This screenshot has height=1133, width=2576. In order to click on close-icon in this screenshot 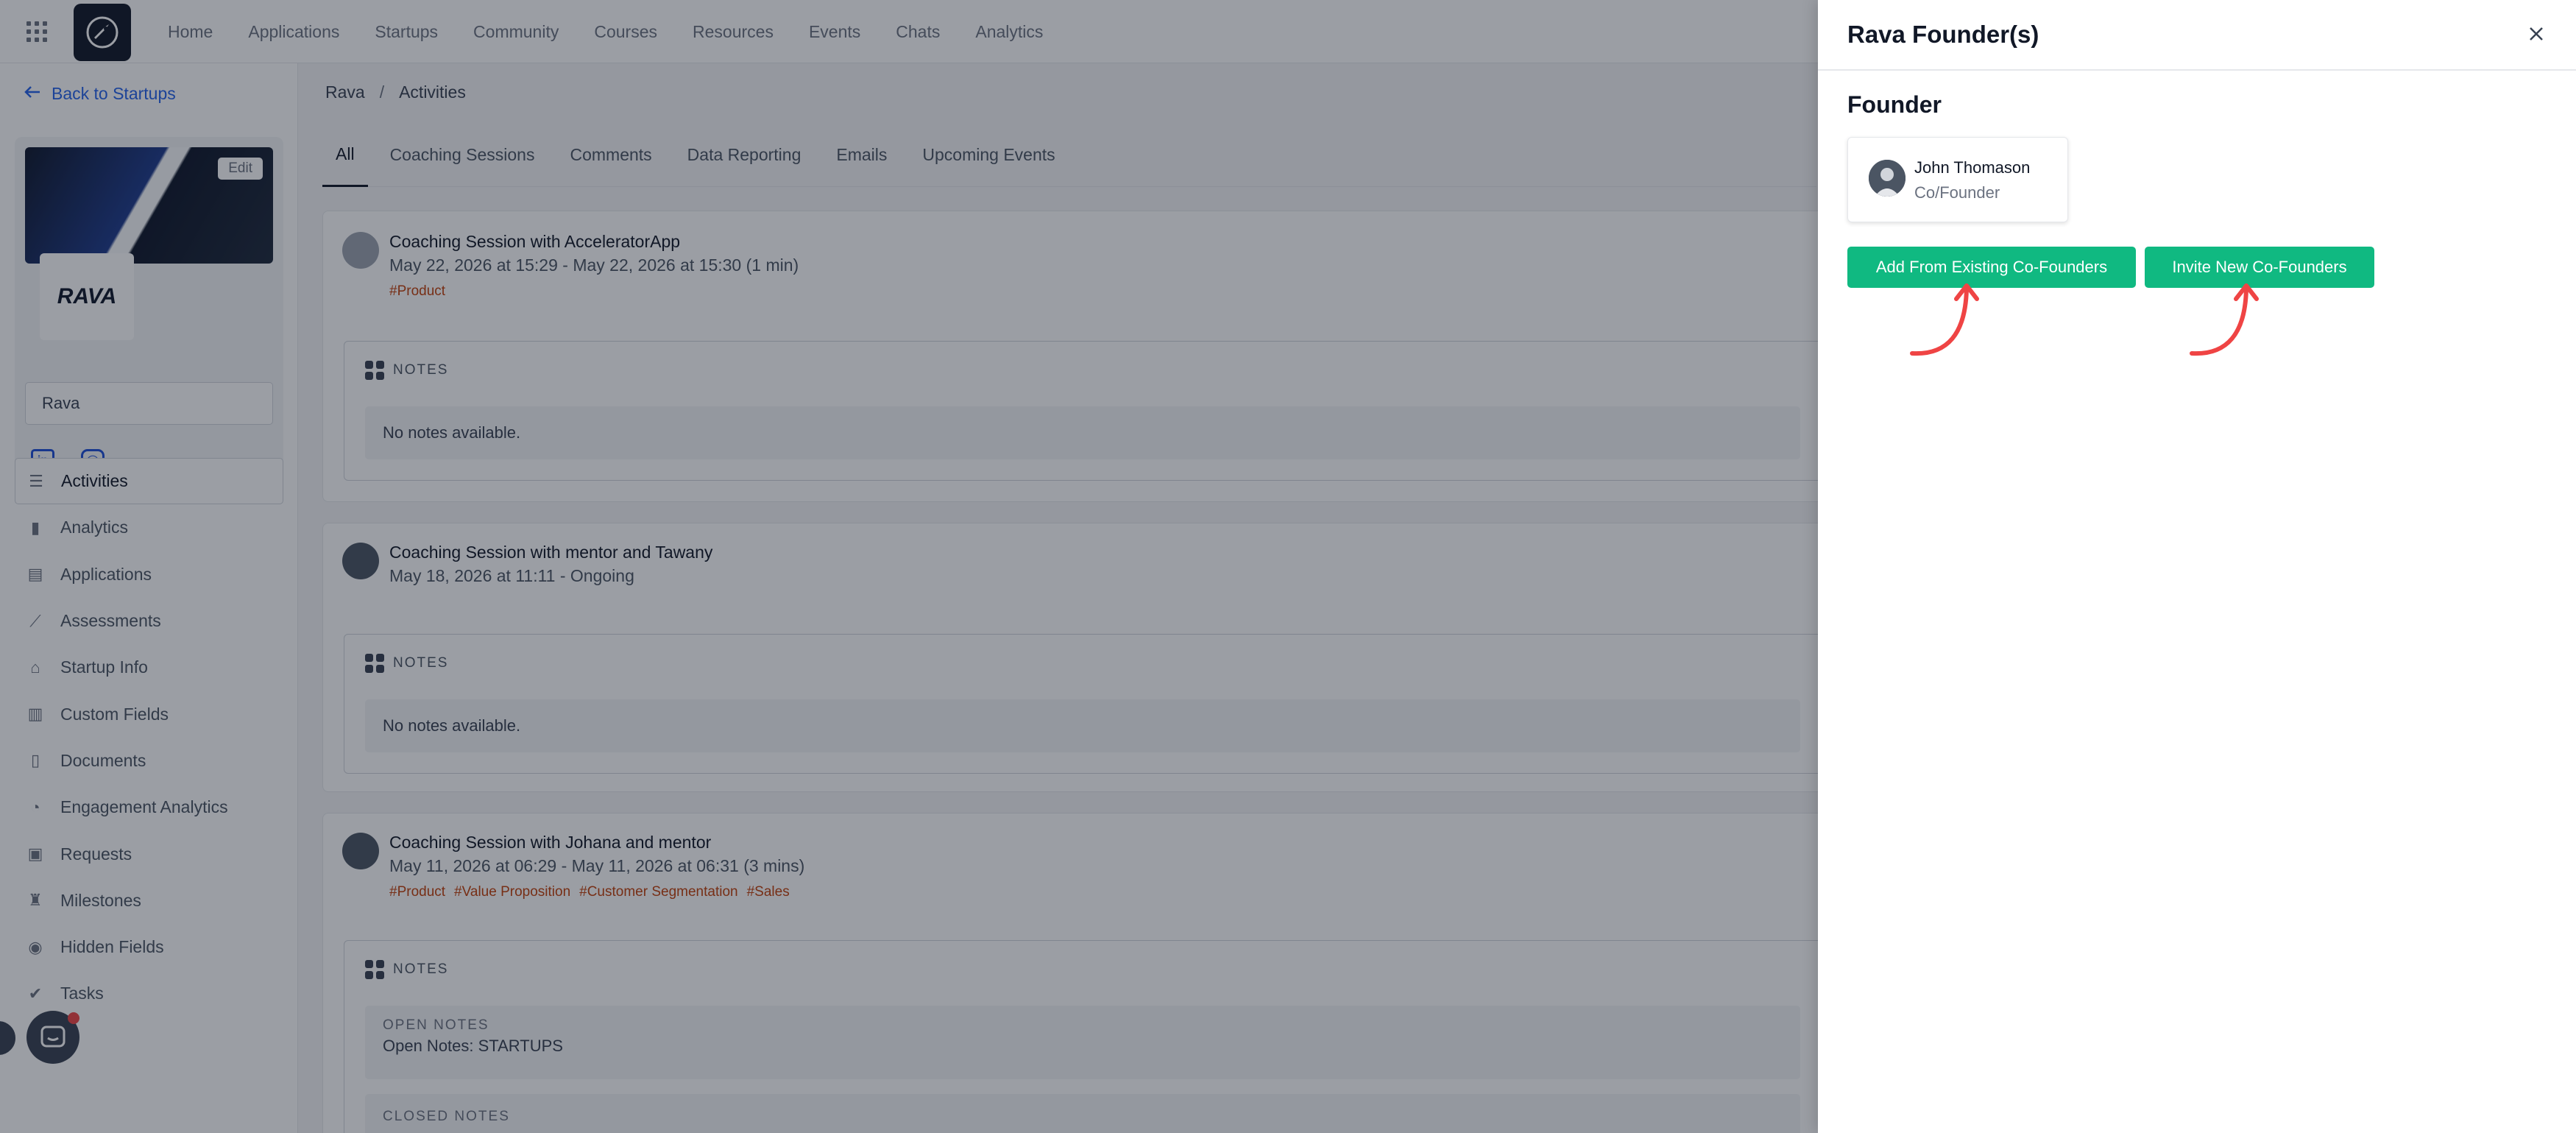, I will do `click(2536, 34)`.